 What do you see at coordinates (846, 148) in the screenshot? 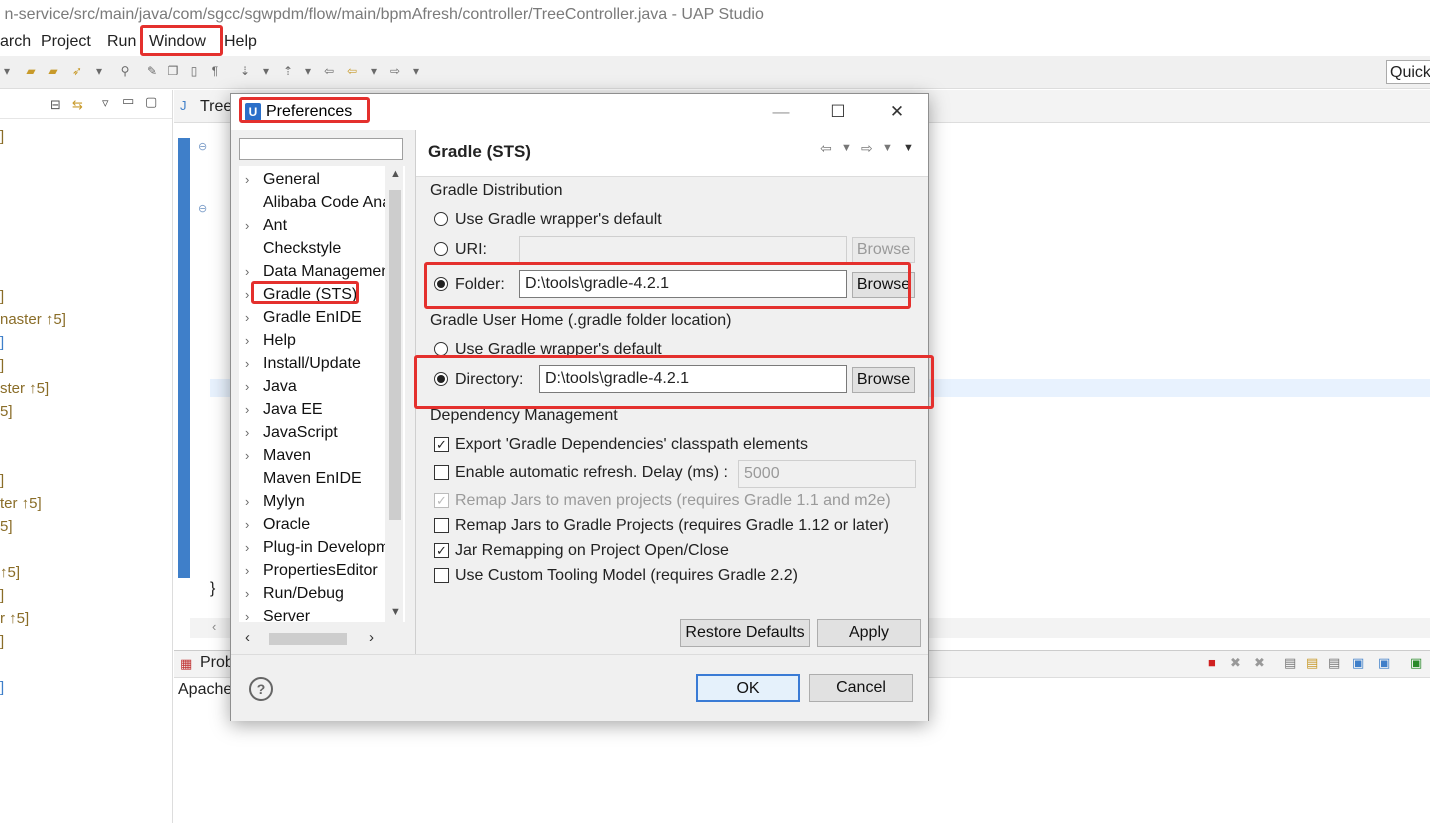
I see `dropdown-arrow-icon: ▼` at bounding box center [846, 148].